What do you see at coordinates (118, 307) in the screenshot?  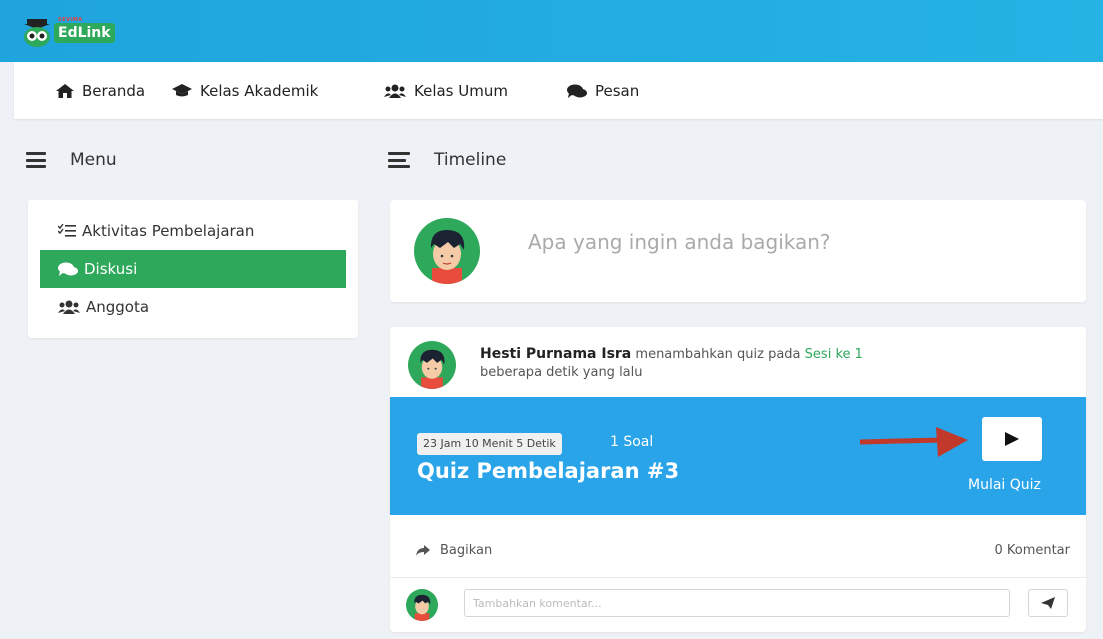 I see `sidebar-item-label: Anggota` at bounding box center [118, 307].